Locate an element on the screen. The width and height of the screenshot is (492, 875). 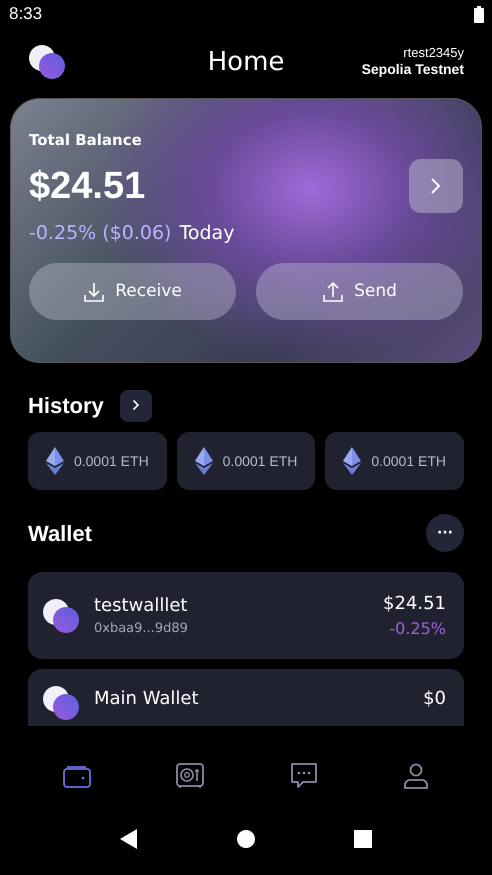
balance-label: Total Balance is located at coordinates (86, 140).